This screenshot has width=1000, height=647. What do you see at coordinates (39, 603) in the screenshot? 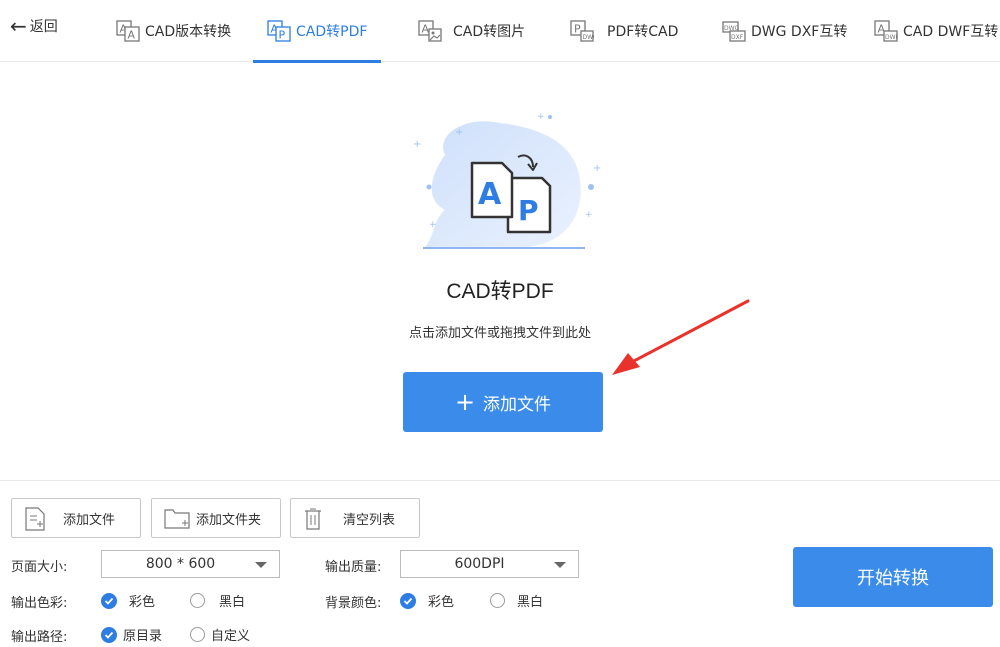
I see `output-color-label: 输出色彩:` at bounding box center [39, 603].